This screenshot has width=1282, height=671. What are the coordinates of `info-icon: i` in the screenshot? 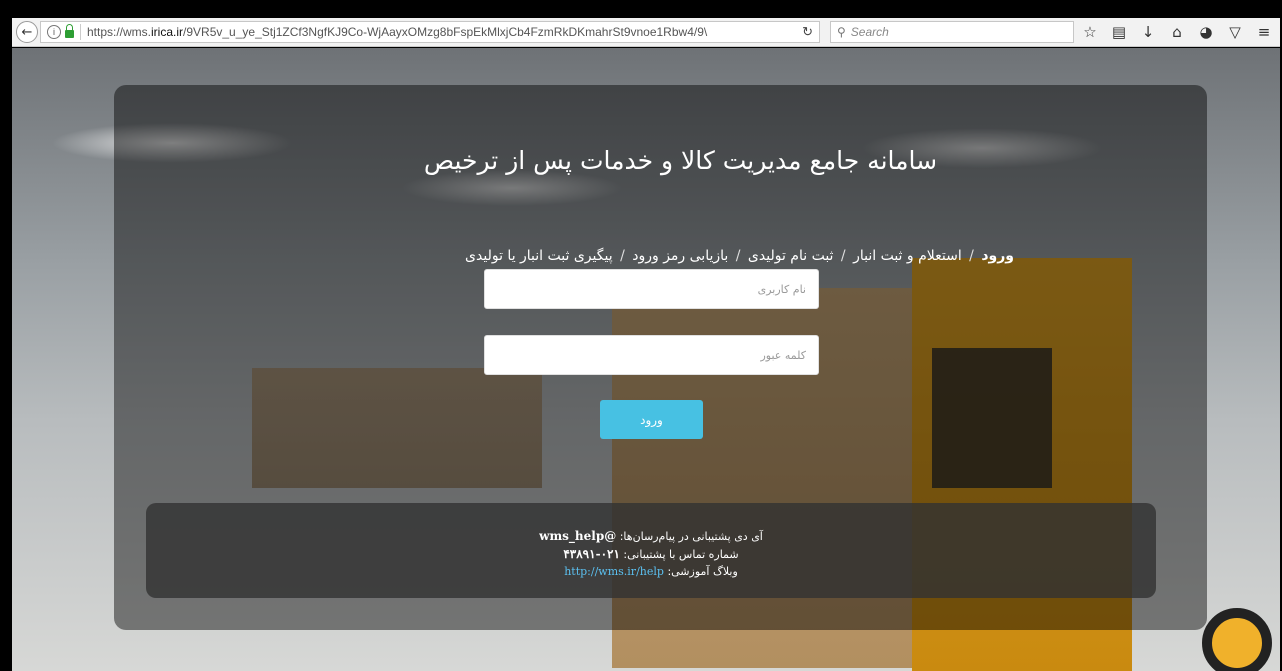 It's located at (54, 32).